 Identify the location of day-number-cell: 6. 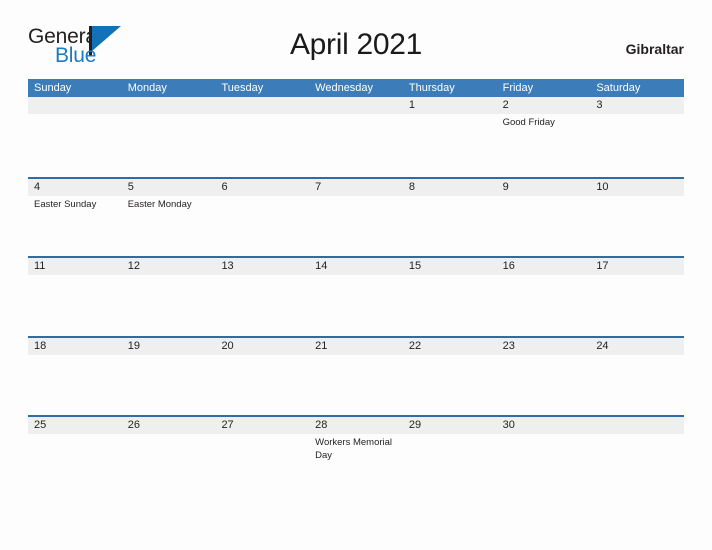
(262, 187).